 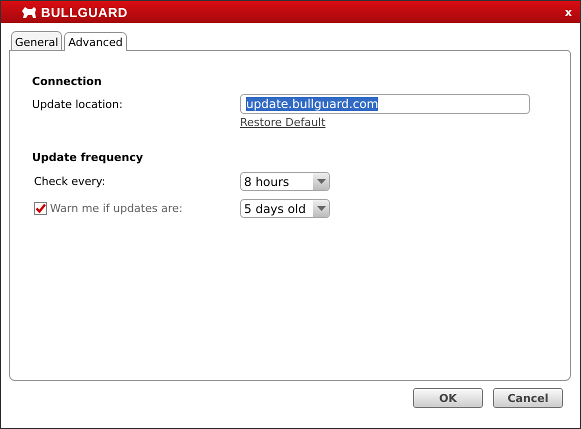 What do you see at coordinates (67, 81) in the screenshot?
I see `section-heading: Connection` at bounding box center [67, 81].